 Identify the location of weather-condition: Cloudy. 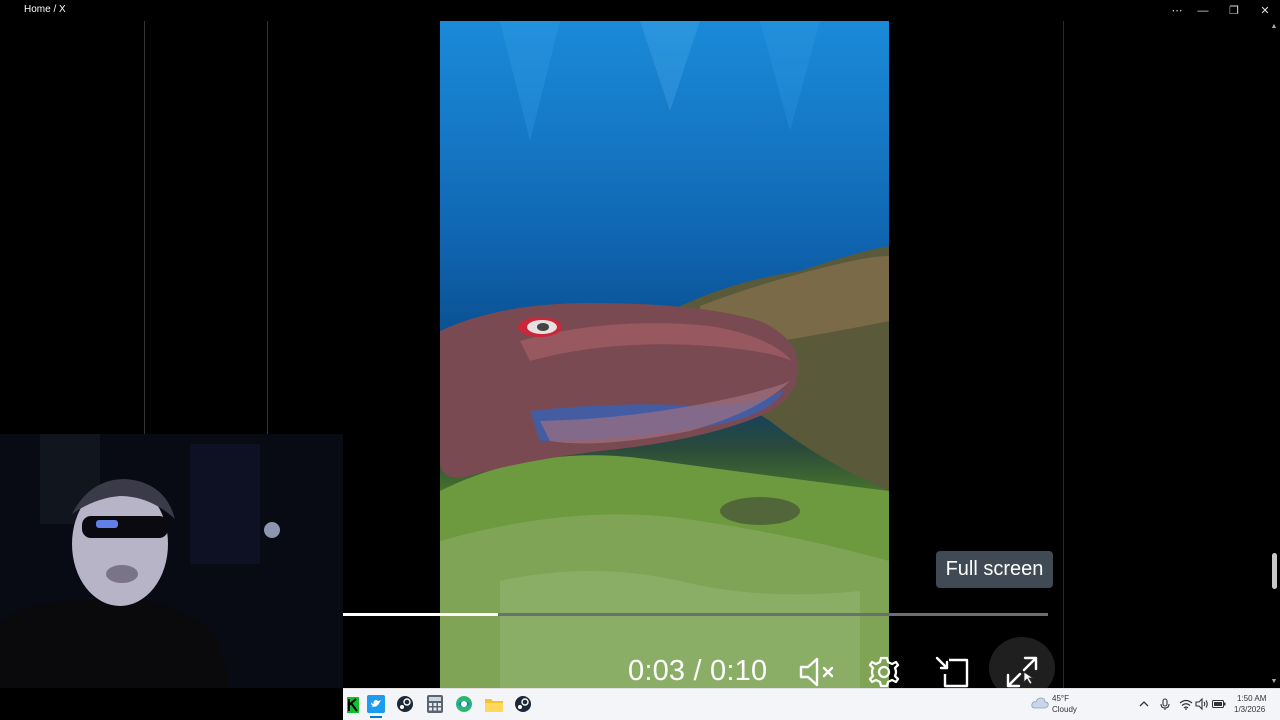
(1064, 709).